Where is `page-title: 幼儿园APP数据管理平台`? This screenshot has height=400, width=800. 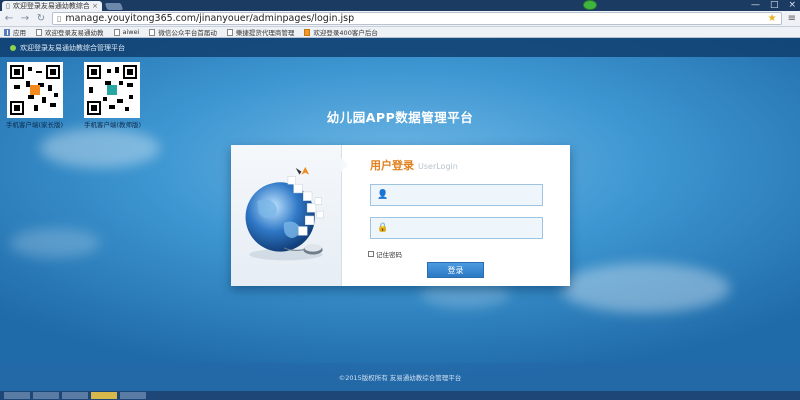
page-title: 幼儿园APP数据管理平台 is located at coordinates (400, 117).